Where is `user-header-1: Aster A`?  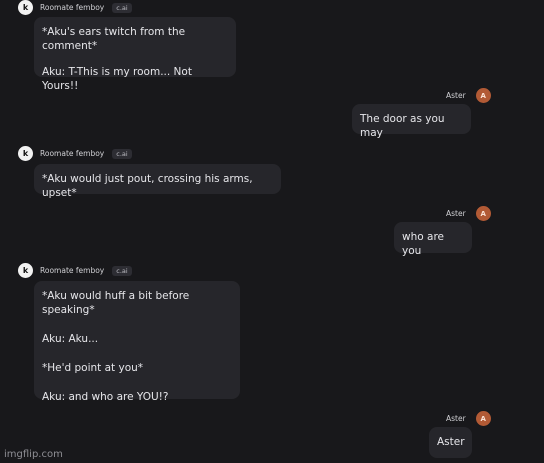
user-header-1: Aster A is located at coordinates (468, 95).